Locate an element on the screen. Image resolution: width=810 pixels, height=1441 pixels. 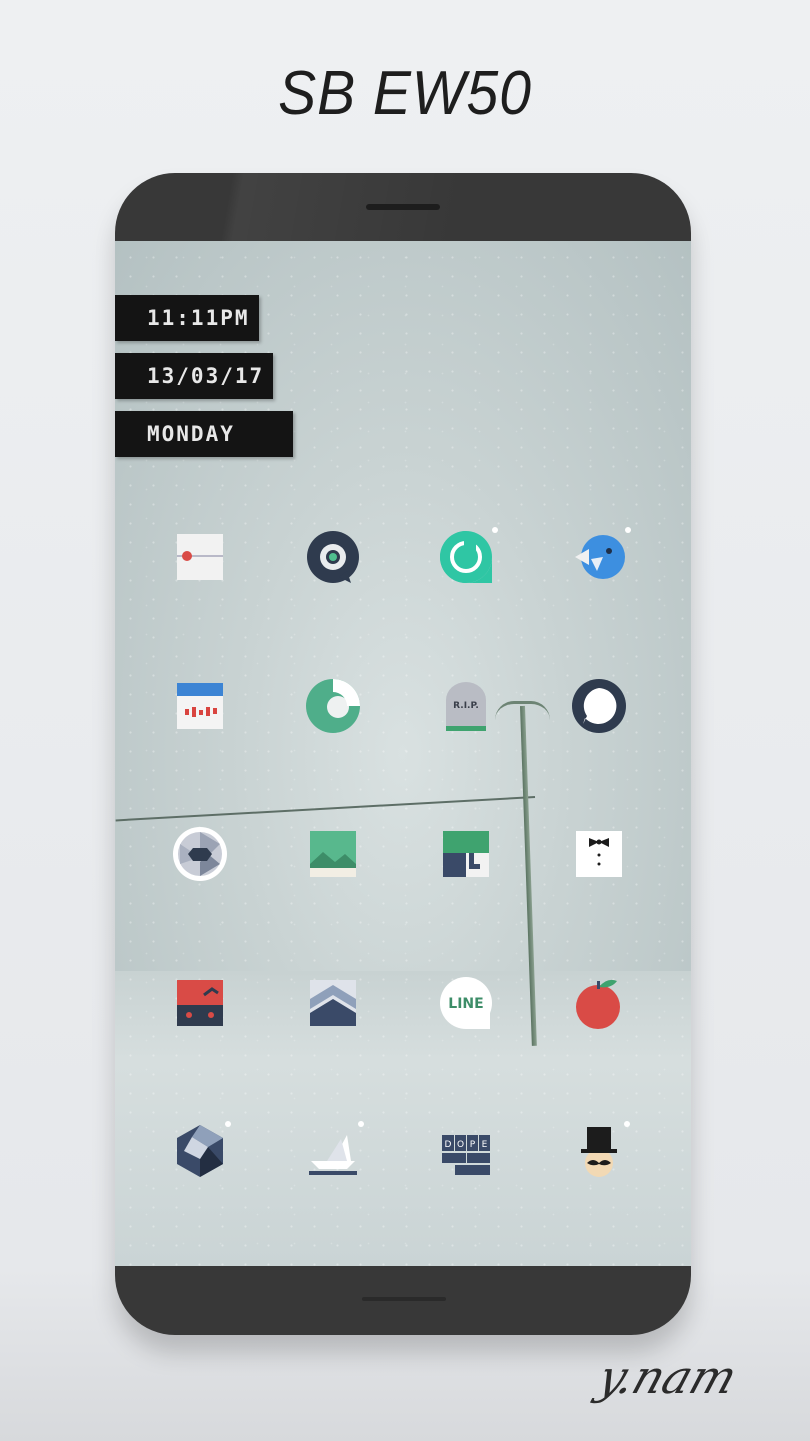
rip-label: R.I.P. is located at coordinates (466, 706).